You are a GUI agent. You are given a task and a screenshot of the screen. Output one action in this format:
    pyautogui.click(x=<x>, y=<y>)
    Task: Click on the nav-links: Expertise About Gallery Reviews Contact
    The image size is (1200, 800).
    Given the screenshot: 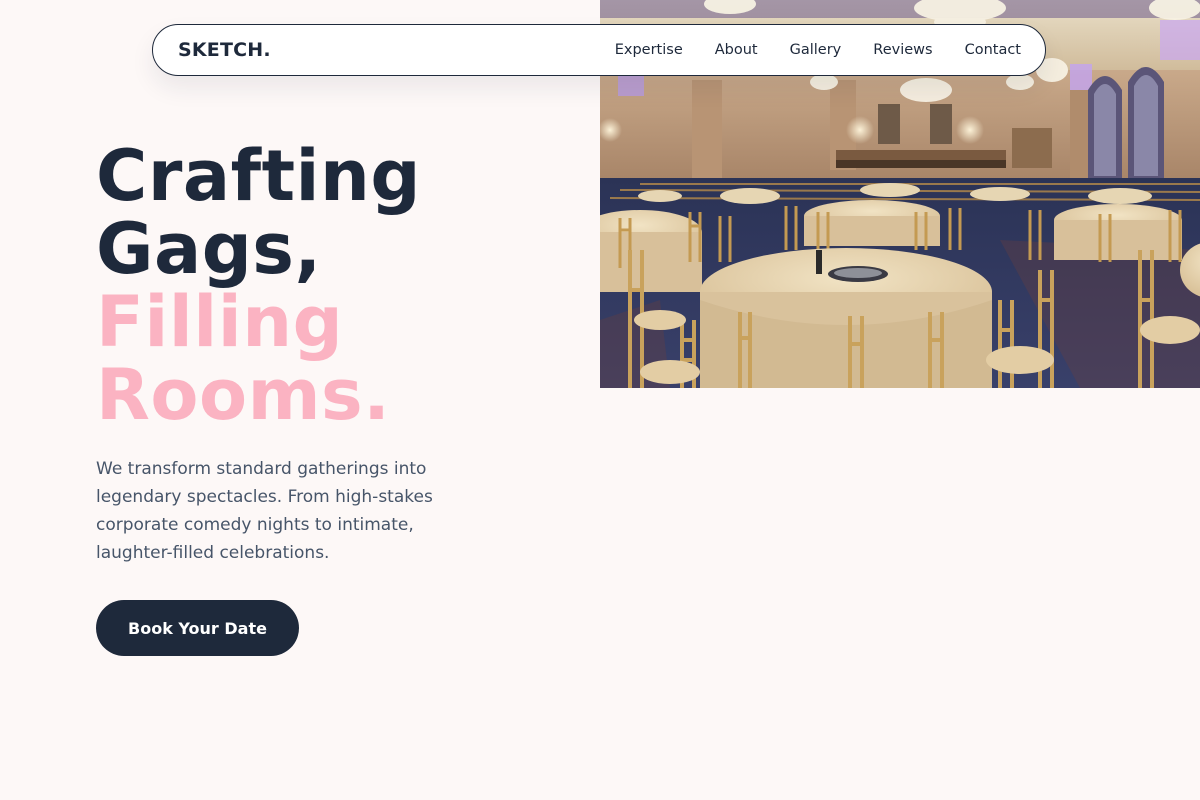 What is the action you would take?
    pyautogui.click(x=818, y=50)
    